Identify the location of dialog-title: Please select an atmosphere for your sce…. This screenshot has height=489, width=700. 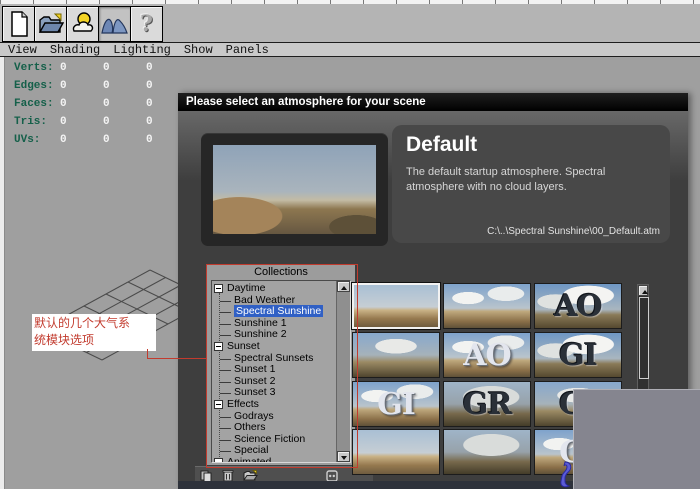
(433, 102).